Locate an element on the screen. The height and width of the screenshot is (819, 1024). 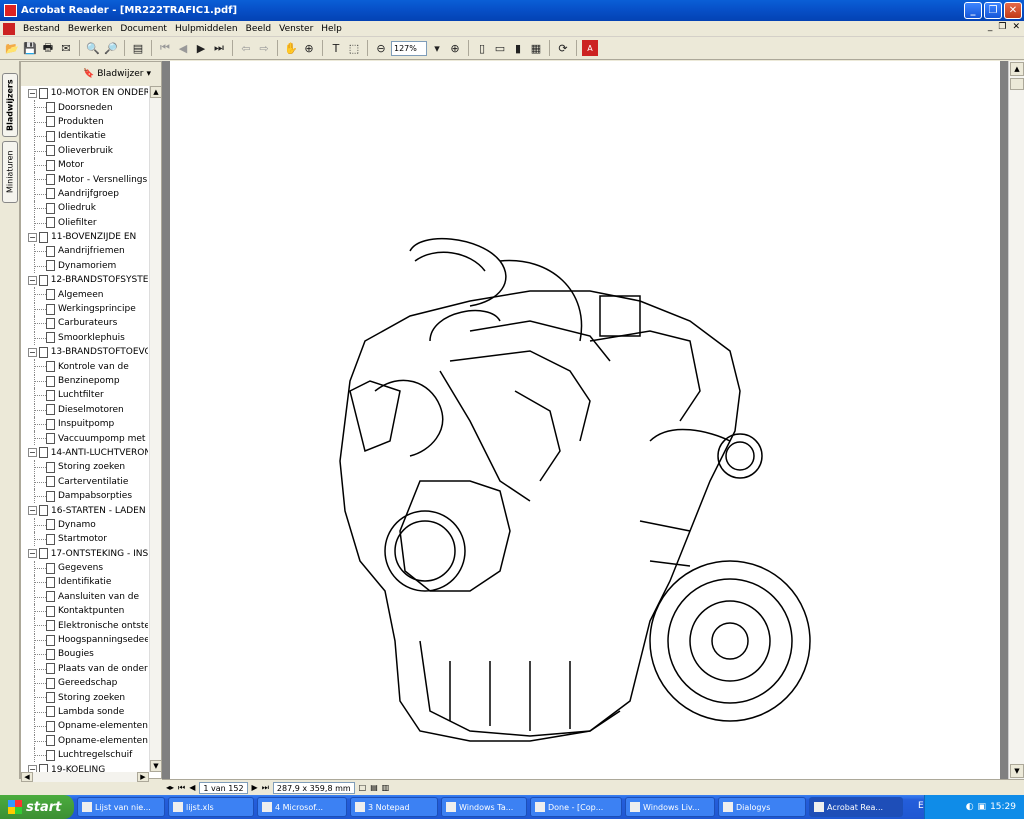
bookmark-item: Luchtfilter is located at coordinates (84, 395).